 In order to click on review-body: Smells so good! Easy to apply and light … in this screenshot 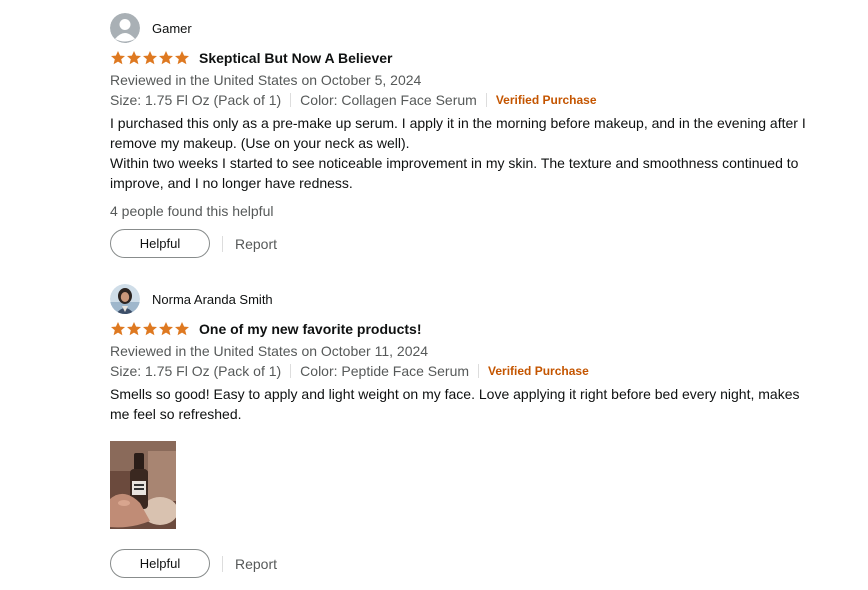, I will do `click(460, 404)`.